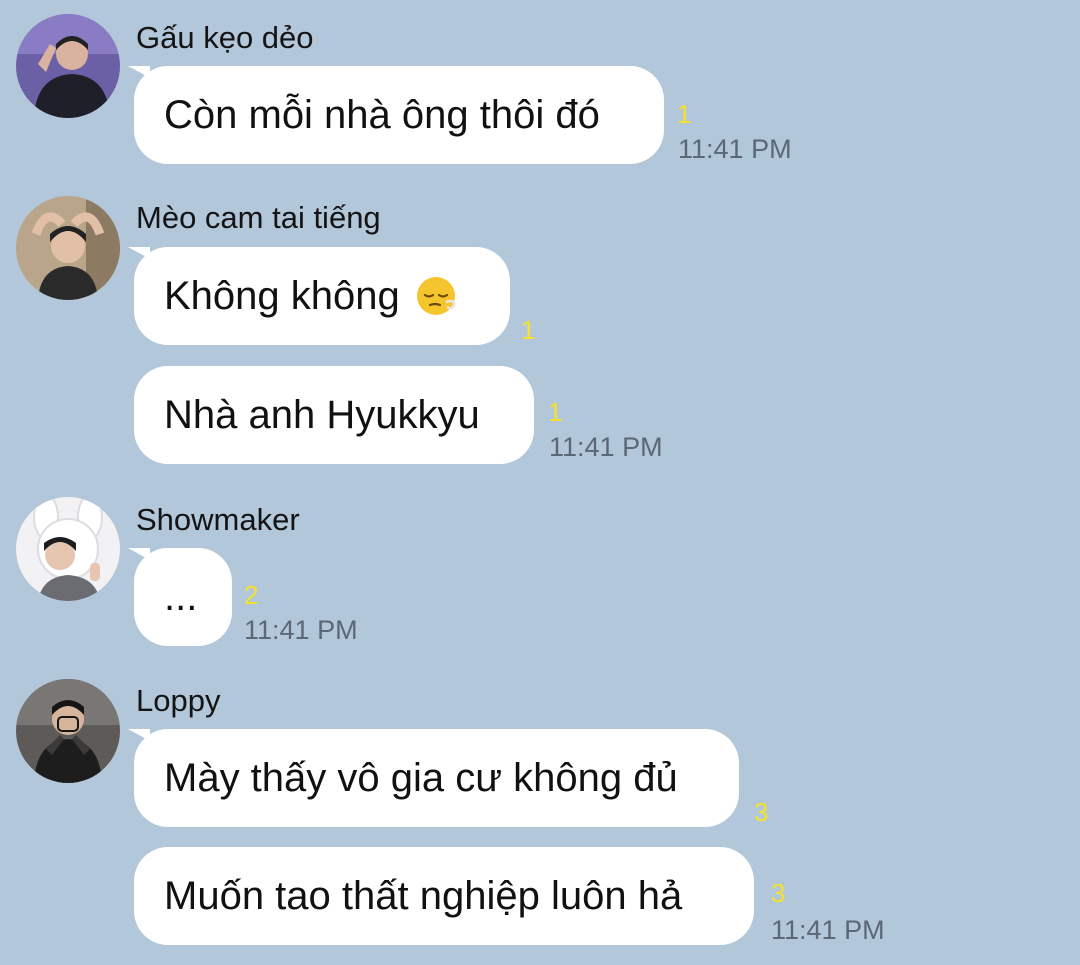 This screenshot has width=1080, height=965. I want to click on sender-name: Mèo cam tai tiếng, so click(258, 217).